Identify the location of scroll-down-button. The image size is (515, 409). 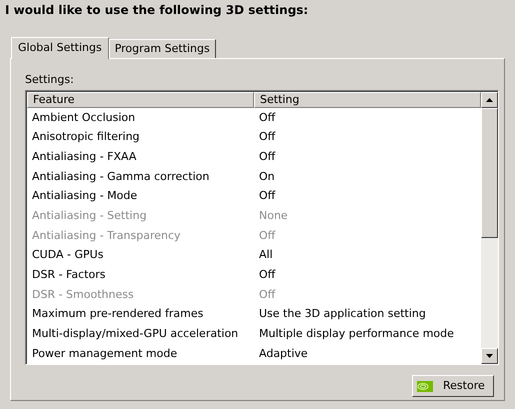
(489, 356).